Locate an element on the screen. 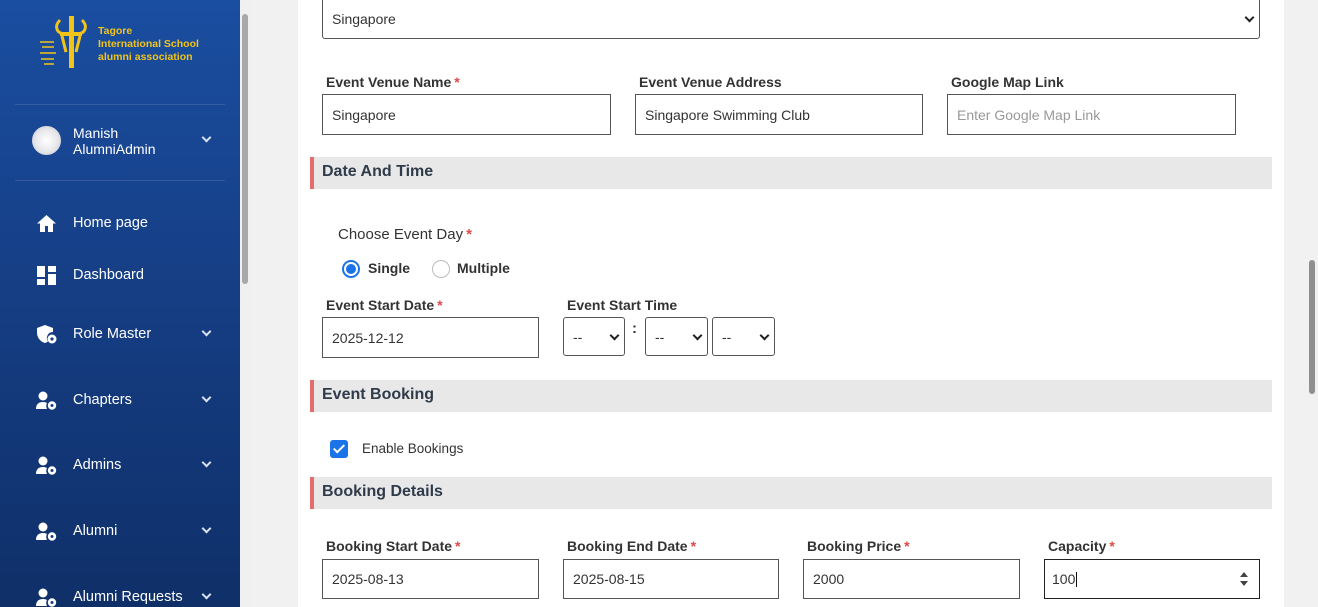  venue-address-value: Singapore Swimming Club is located at coordinates (727, 114).